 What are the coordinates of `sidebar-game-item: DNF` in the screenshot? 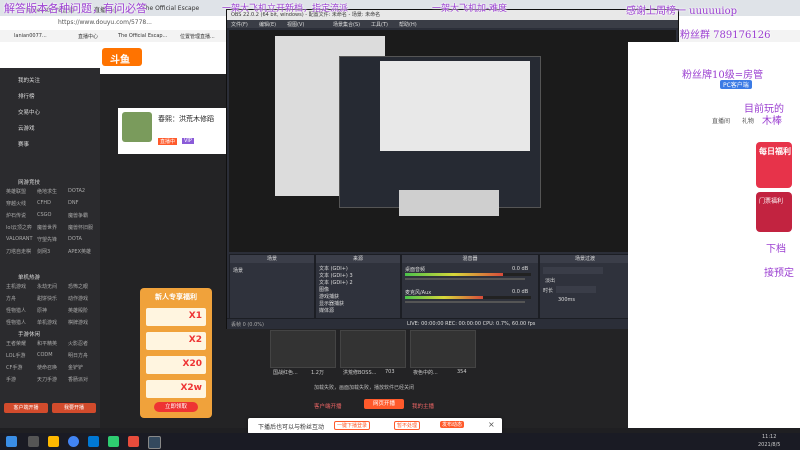 It's located at (73, 203).